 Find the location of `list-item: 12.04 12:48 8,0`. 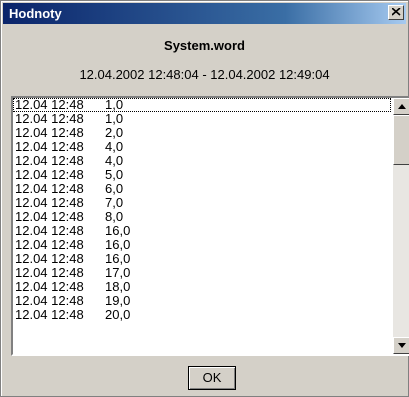

list-item: 12.04 12:48 8,0 is located at coordinates (202, 217).